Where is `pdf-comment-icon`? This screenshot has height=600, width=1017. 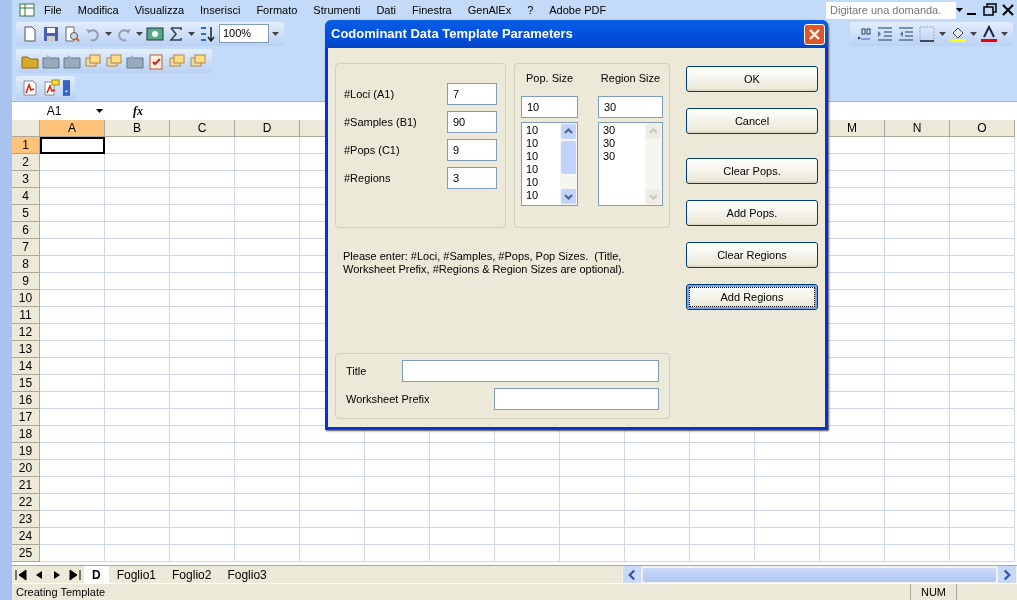 pdf-comment-icon is located at coordinates (51, 87).